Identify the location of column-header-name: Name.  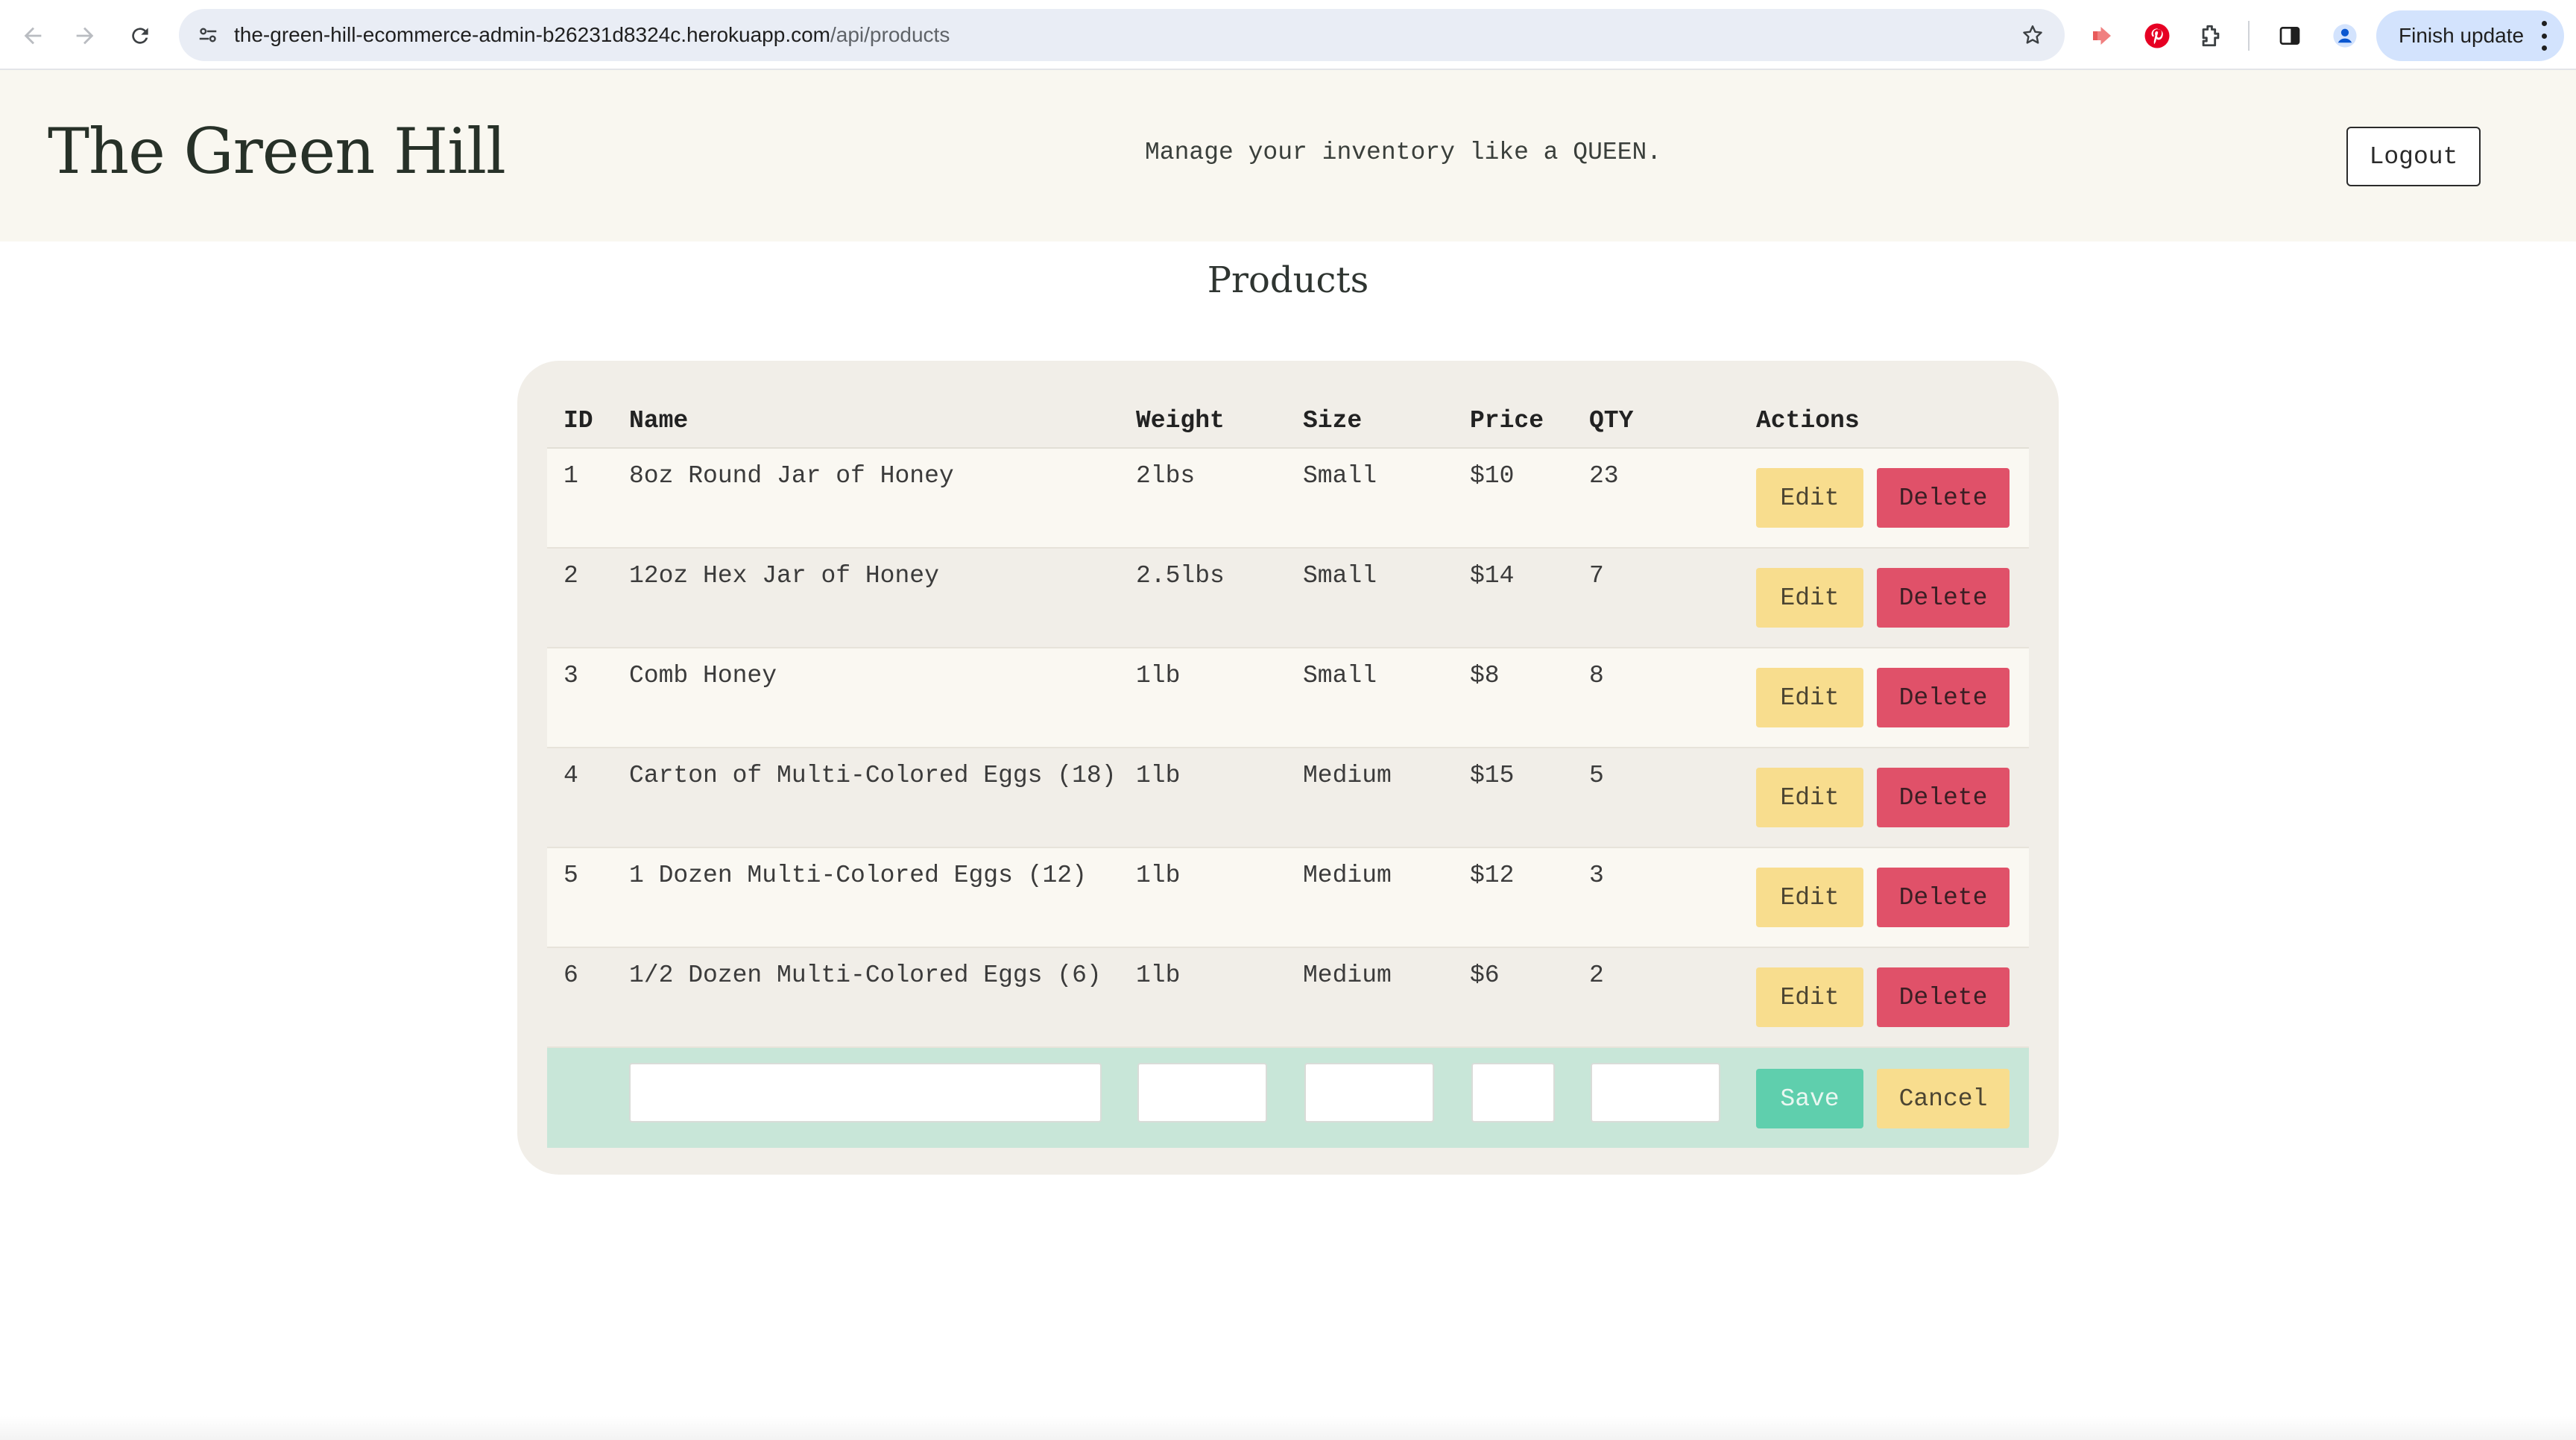
(659, 421).